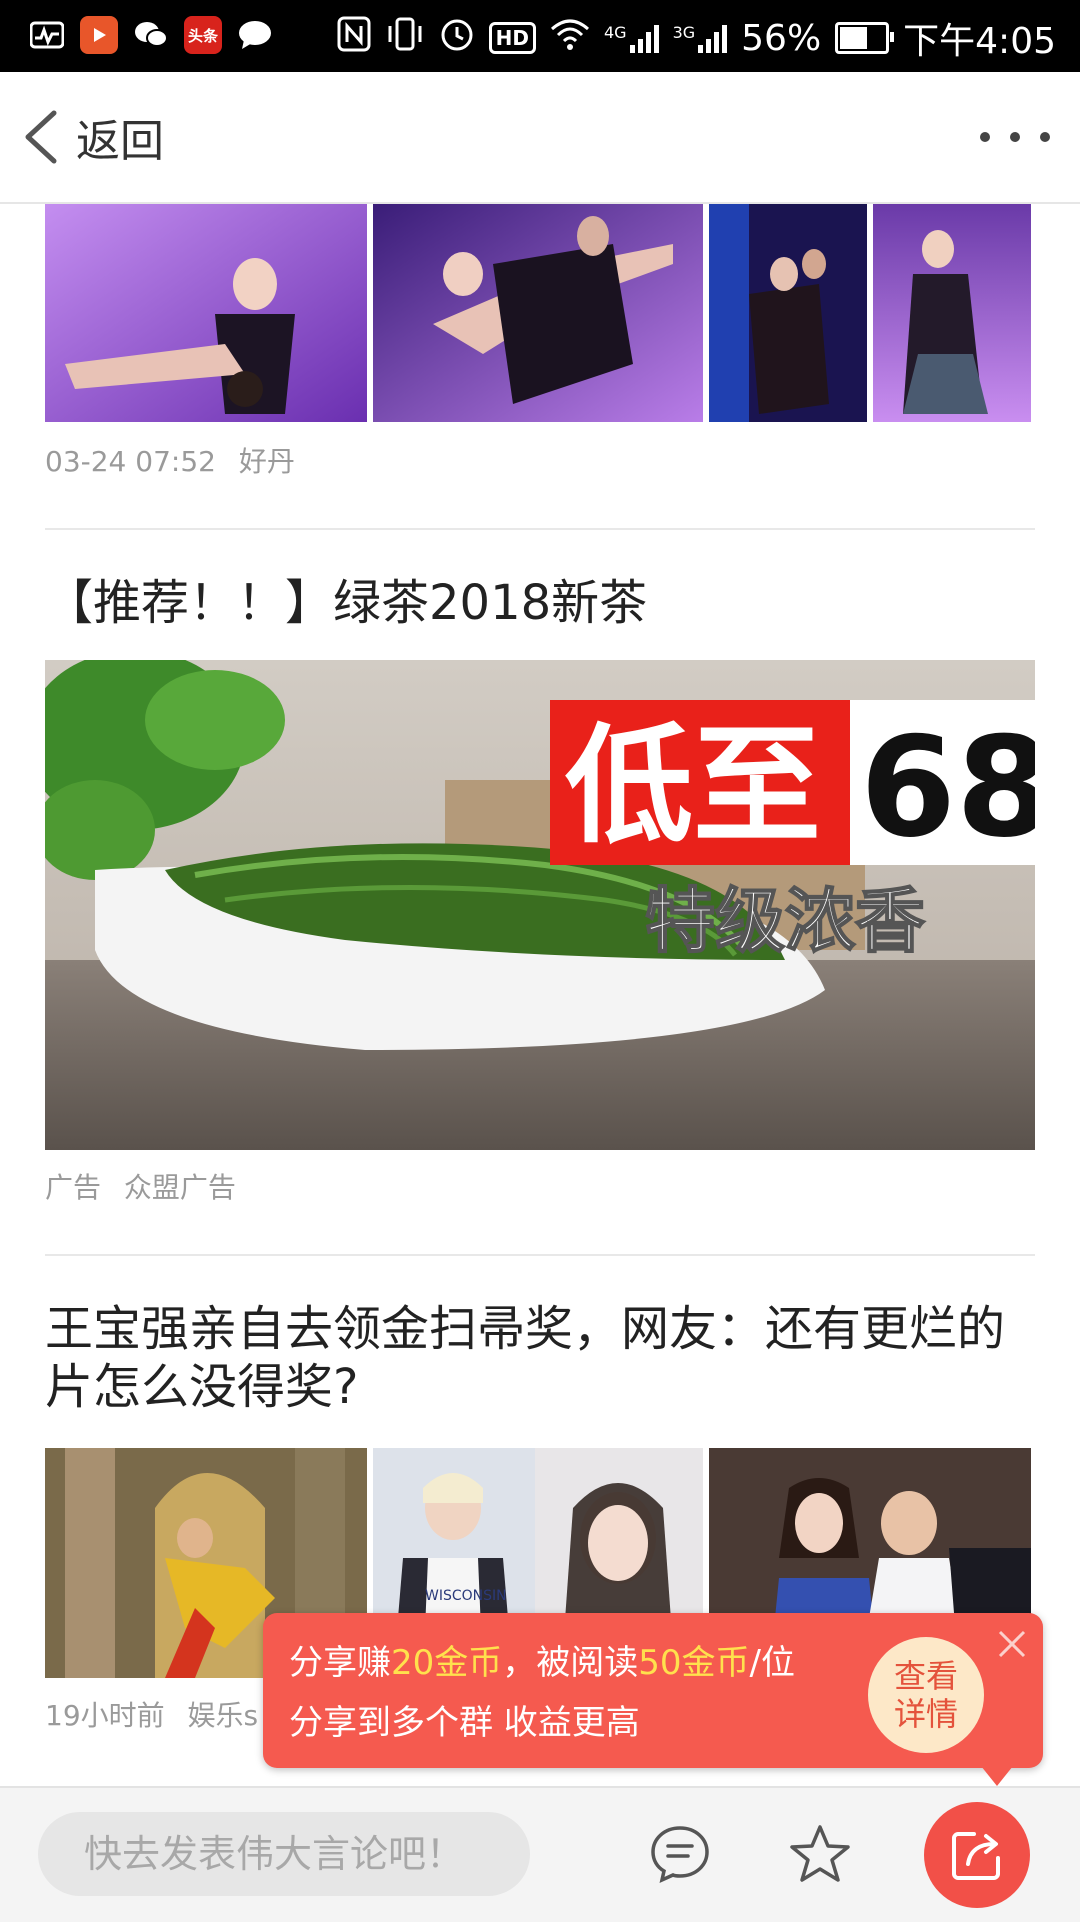  What do you see at coordinates (1012, 1644) in the screenshot?
I see `close-icon` at bounding box center [1012, 1644].